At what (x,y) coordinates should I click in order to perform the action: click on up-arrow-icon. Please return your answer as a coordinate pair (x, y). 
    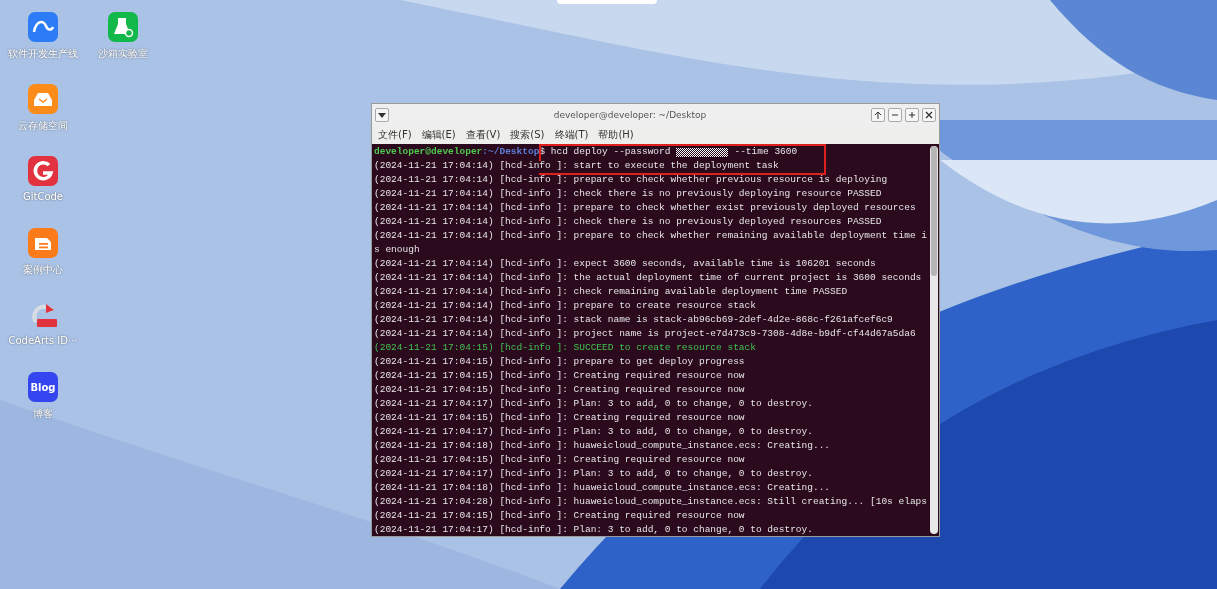
    Looking at the image, I should click on (878, 115).